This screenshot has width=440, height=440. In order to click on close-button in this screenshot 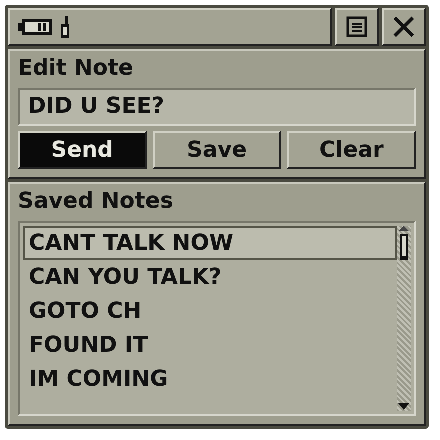, I will do `click(404, 27)`.